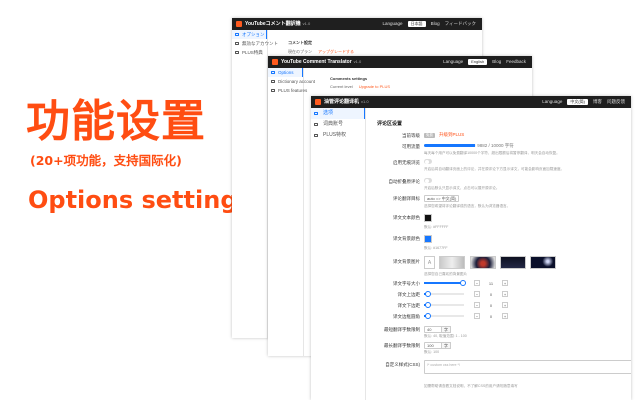 Image resolution: width=640 pixels, height=400 pixels. Describe the element at coordinates (255, 184) in the screenshot. I see `sidebar: オプション 無効なアカウント PLUS特典` at that location.